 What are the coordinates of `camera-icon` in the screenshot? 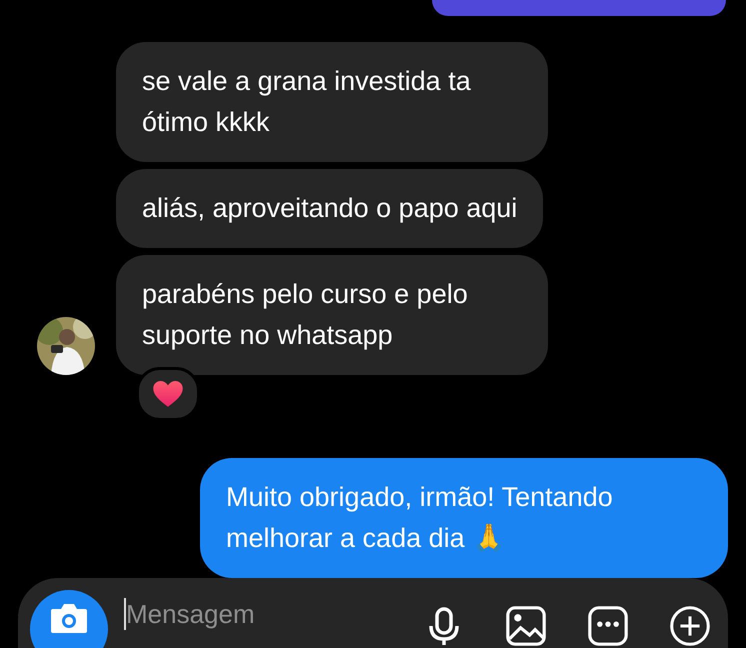 It's located at (69, 618).